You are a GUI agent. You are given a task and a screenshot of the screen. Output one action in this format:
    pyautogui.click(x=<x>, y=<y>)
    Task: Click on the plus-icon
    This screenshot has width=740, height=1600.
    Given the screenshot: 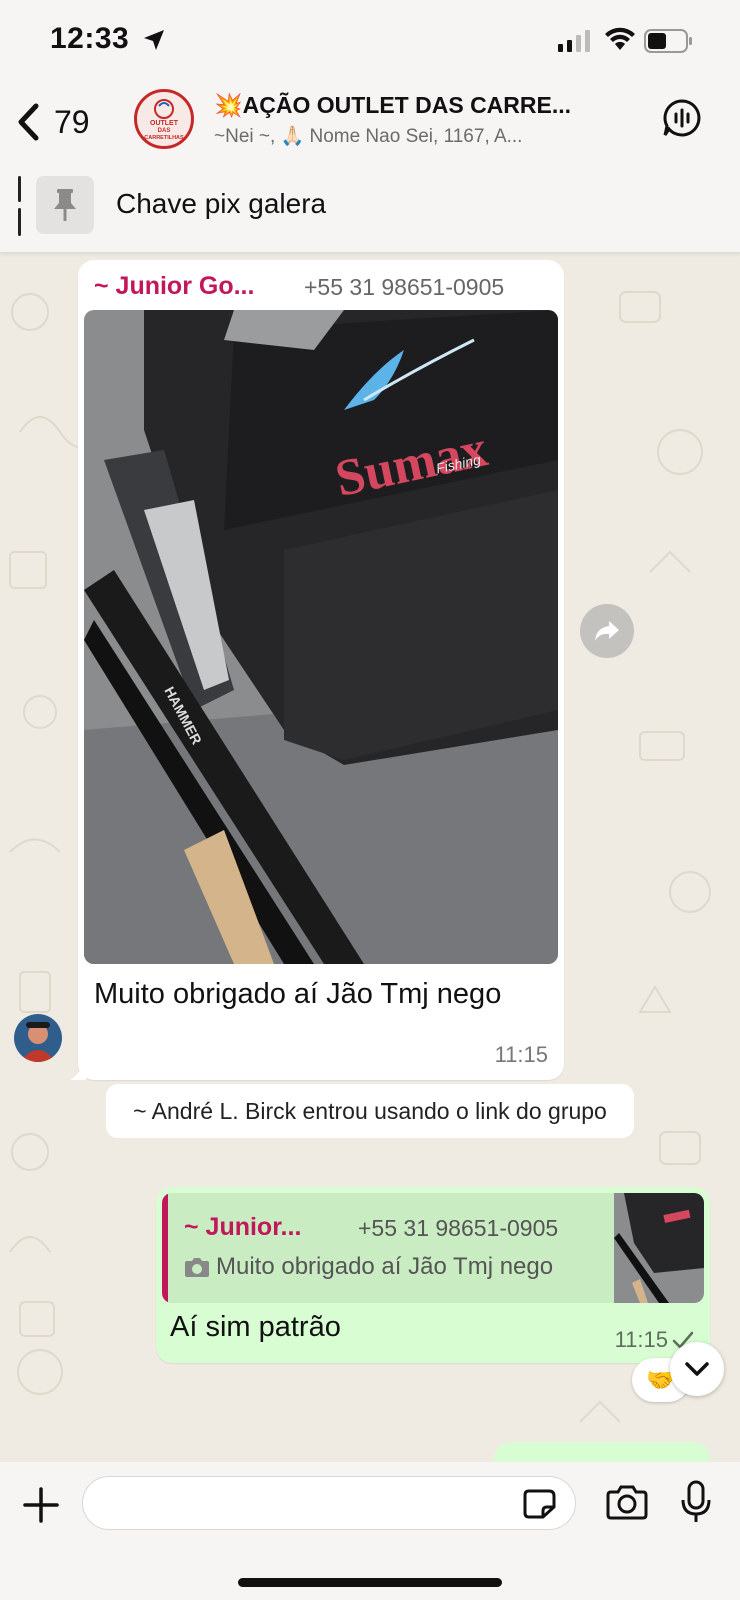 What is the action you would take?
    pyautogui.click(x=41, y=1505)
    